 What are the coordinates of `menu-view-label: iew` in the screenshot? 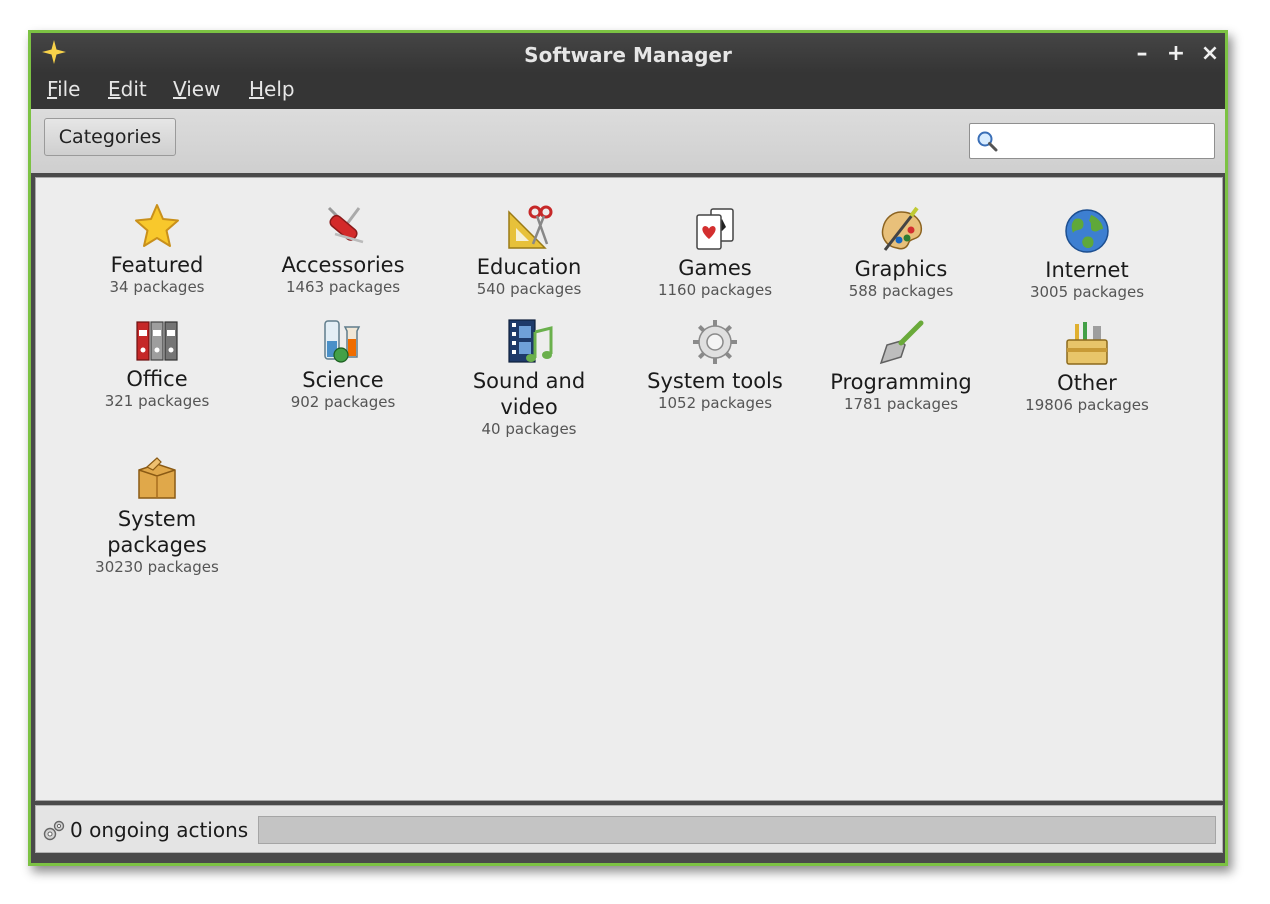 It's located at (203, 89).